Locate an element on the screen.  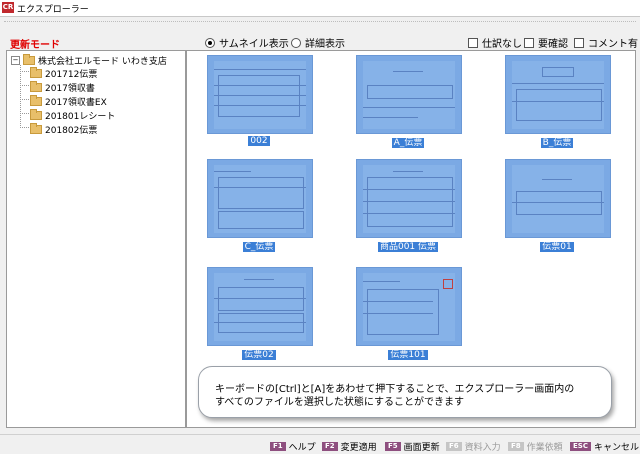
needs-review-label: 要確認 is located at coordinates (553, 44).